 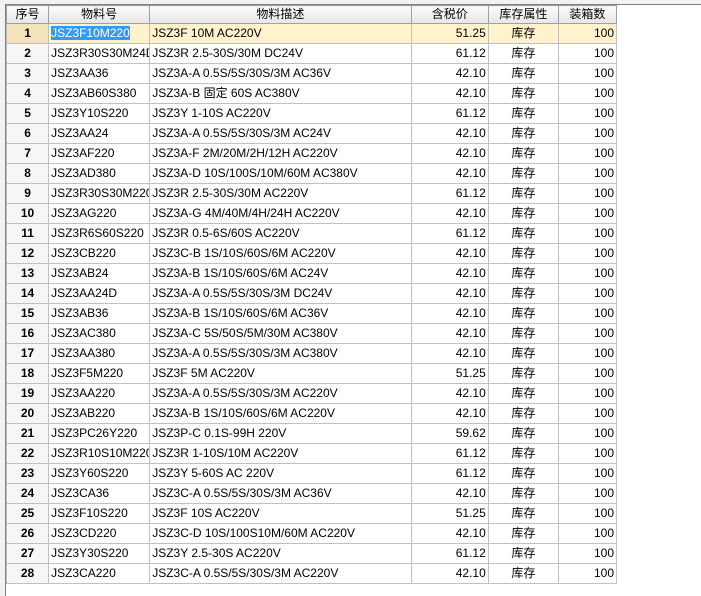 I want to click on material-code-cell: JSZ3AA24, so click(x=99, y=133).